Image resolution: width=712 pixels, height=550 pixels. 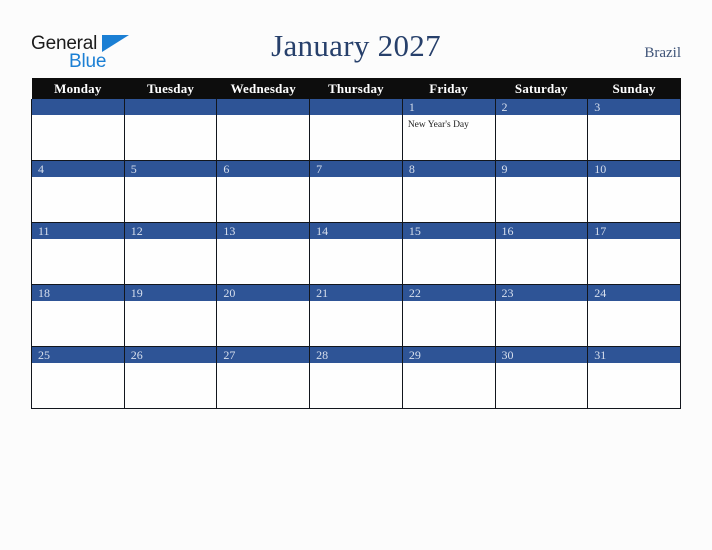 What do you see at coordinates (634, 315) in the screenshot?
I see `calendar-day-cell: 24` at bounding box center [634, 315].